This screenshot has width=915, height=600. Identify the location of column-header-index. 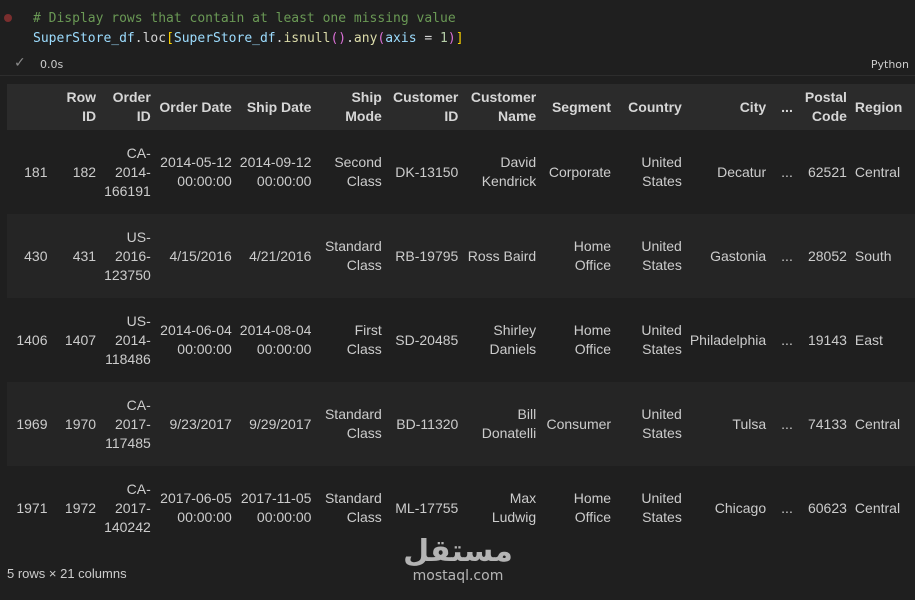
(29, 107).